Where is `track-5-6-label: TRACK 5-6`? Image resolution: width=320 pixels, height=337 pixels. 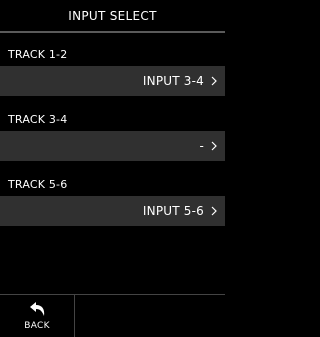
track-5-6-label: TRACK 5-6 is located at coordinates (38, 184).